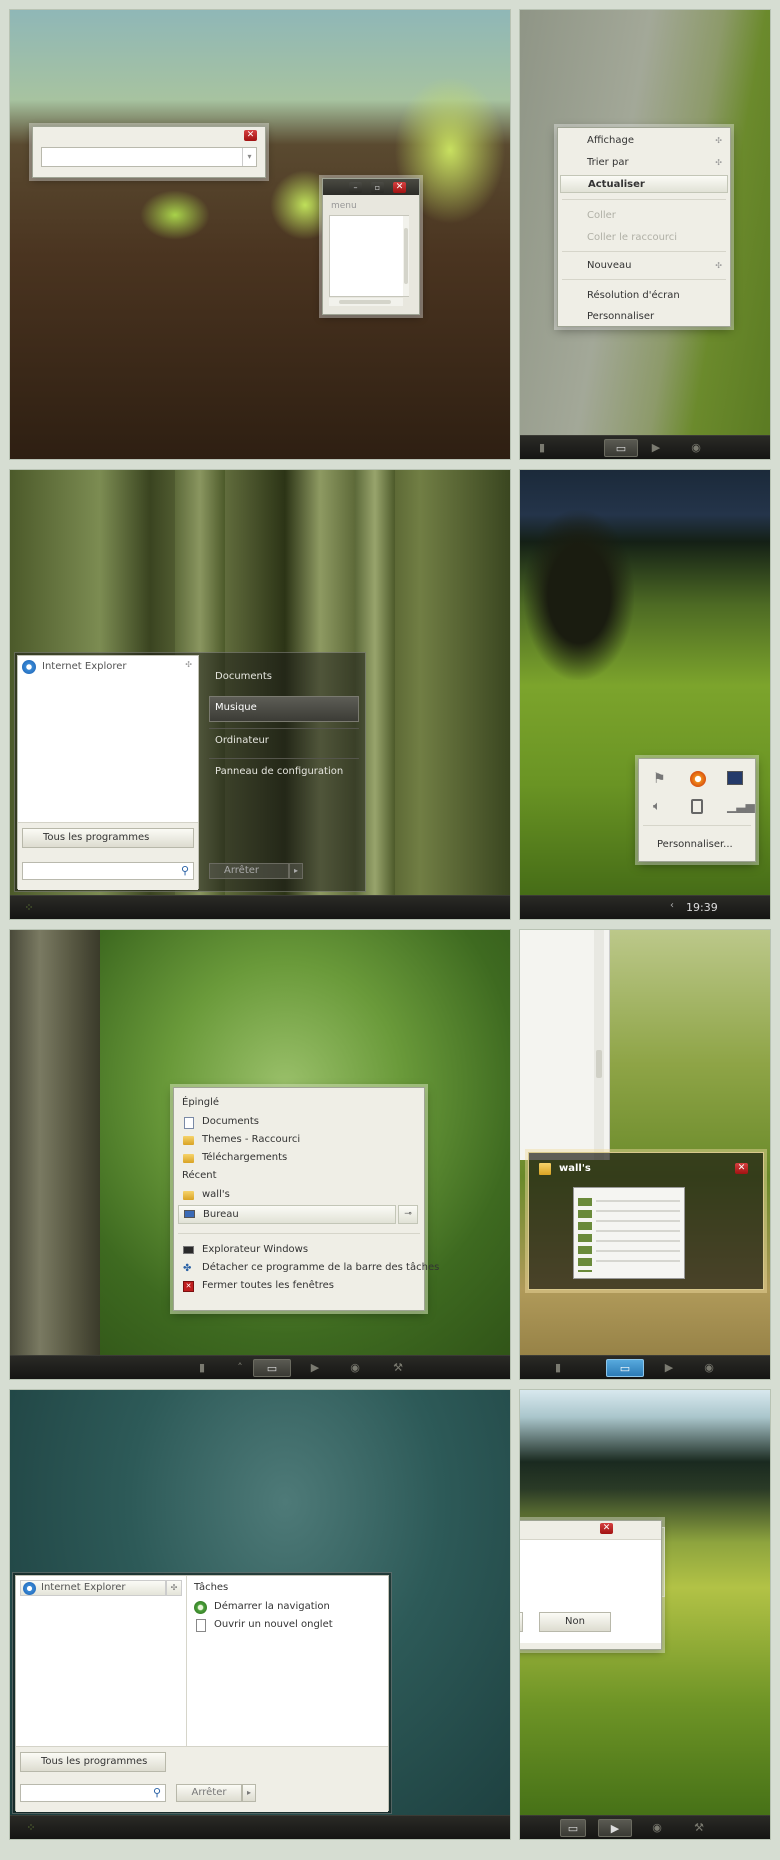  I want to click on horizontal-scrollbar, so click(366, 302).